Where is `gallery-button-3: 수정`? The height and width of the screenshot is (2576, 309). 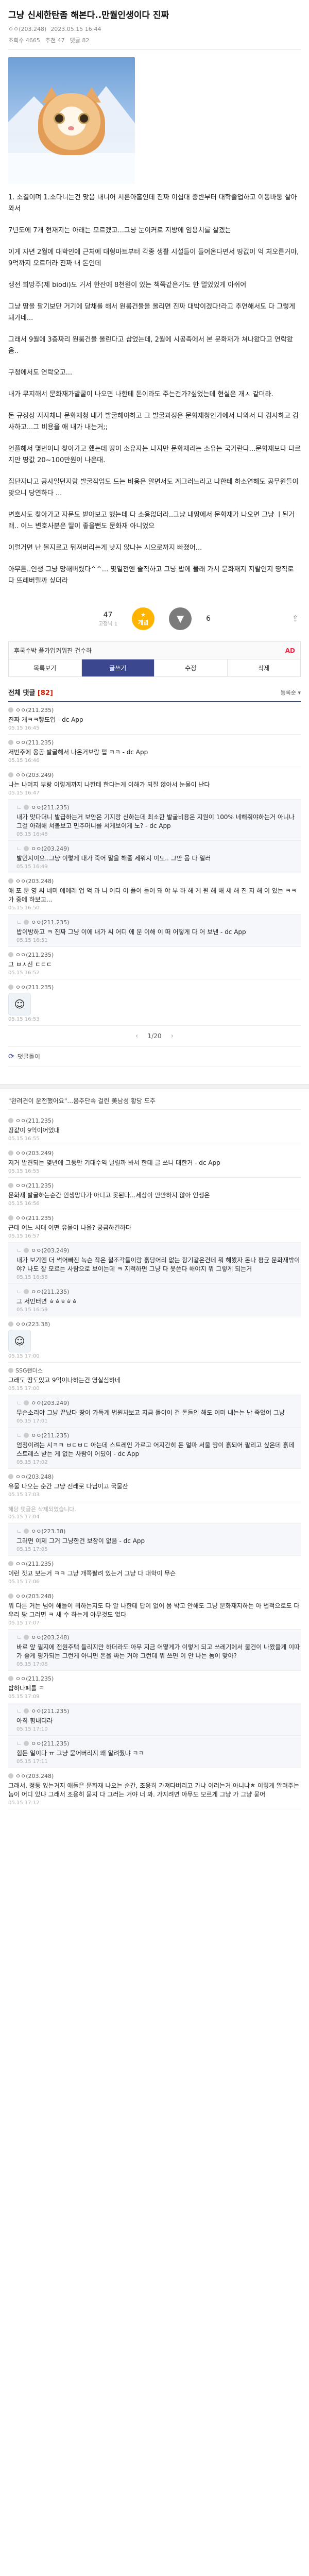 gallery-button-3: 수정 is located at coordinates (191, 667).